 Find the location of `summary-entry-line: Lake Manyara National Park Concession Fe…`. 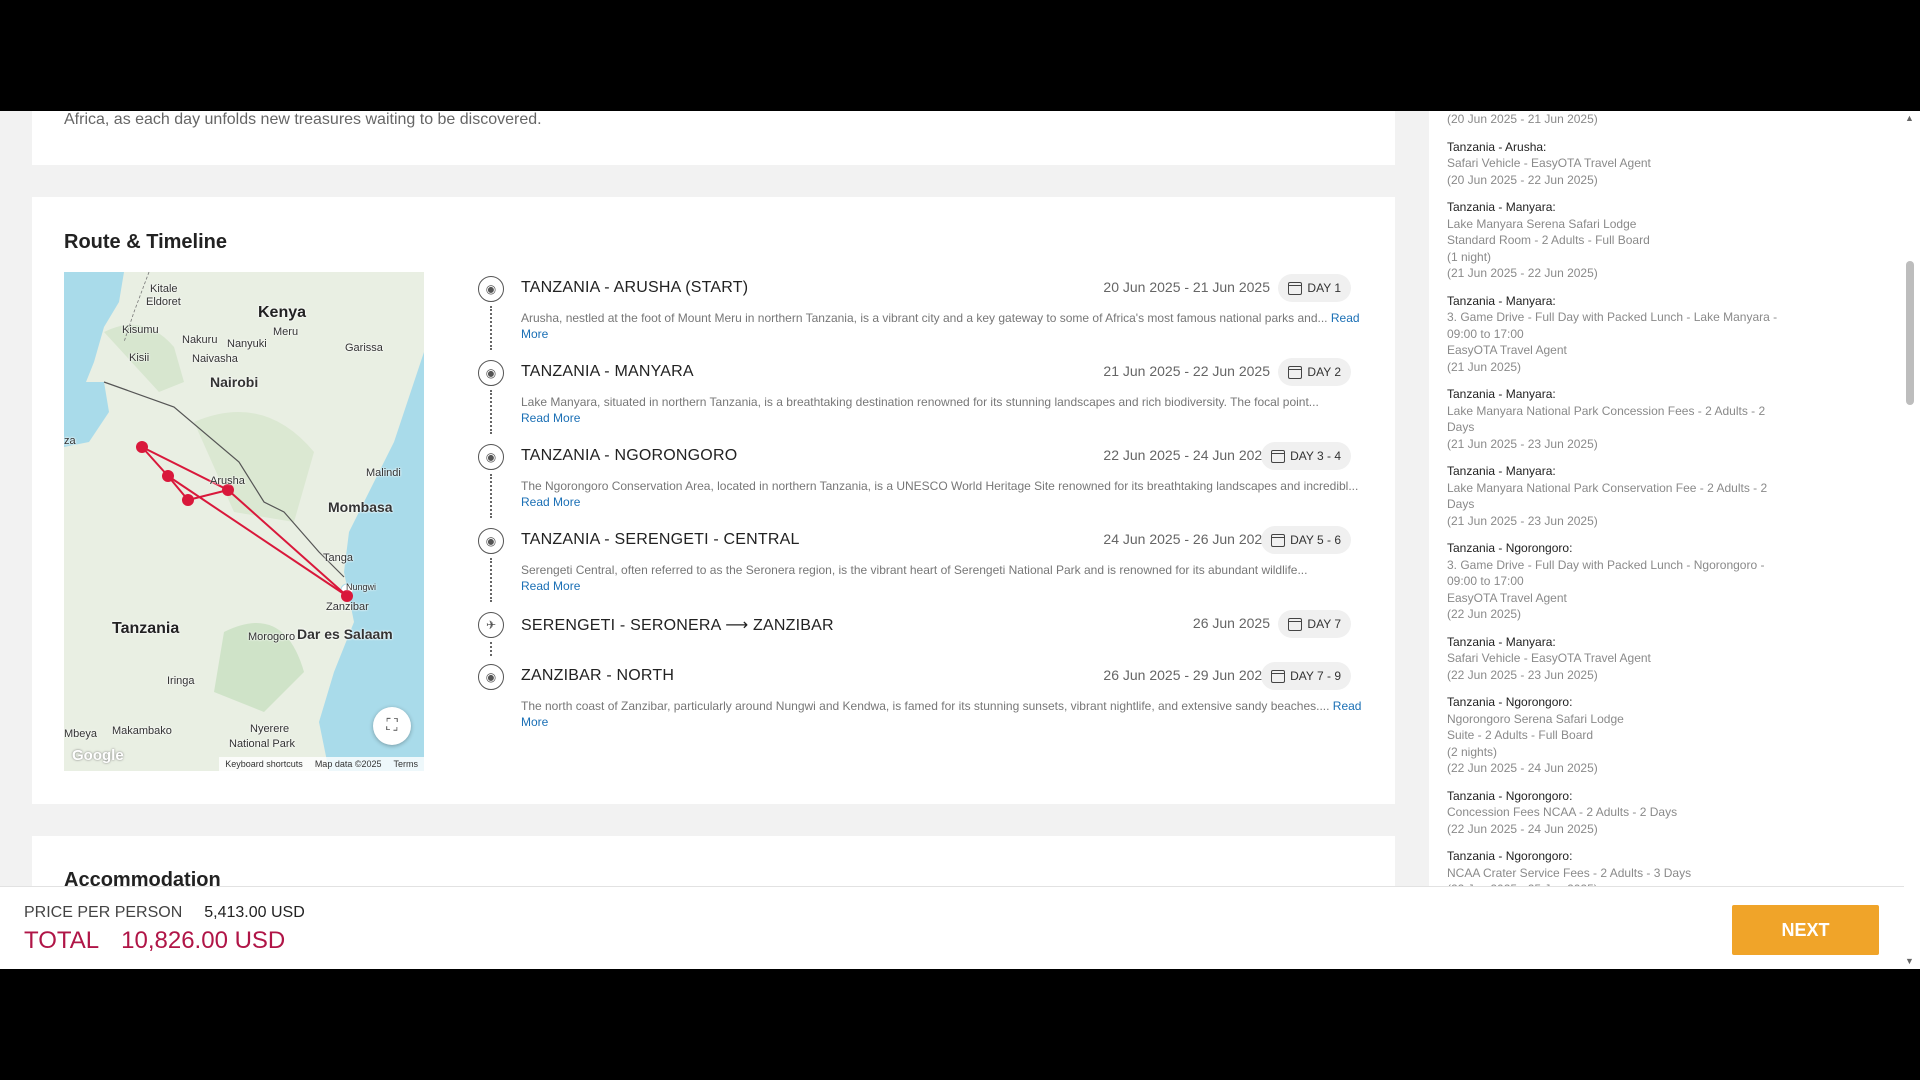

summary-entry-line: Lake Manyara National Park Concession Fe… is located at coordinates (1606, 410).